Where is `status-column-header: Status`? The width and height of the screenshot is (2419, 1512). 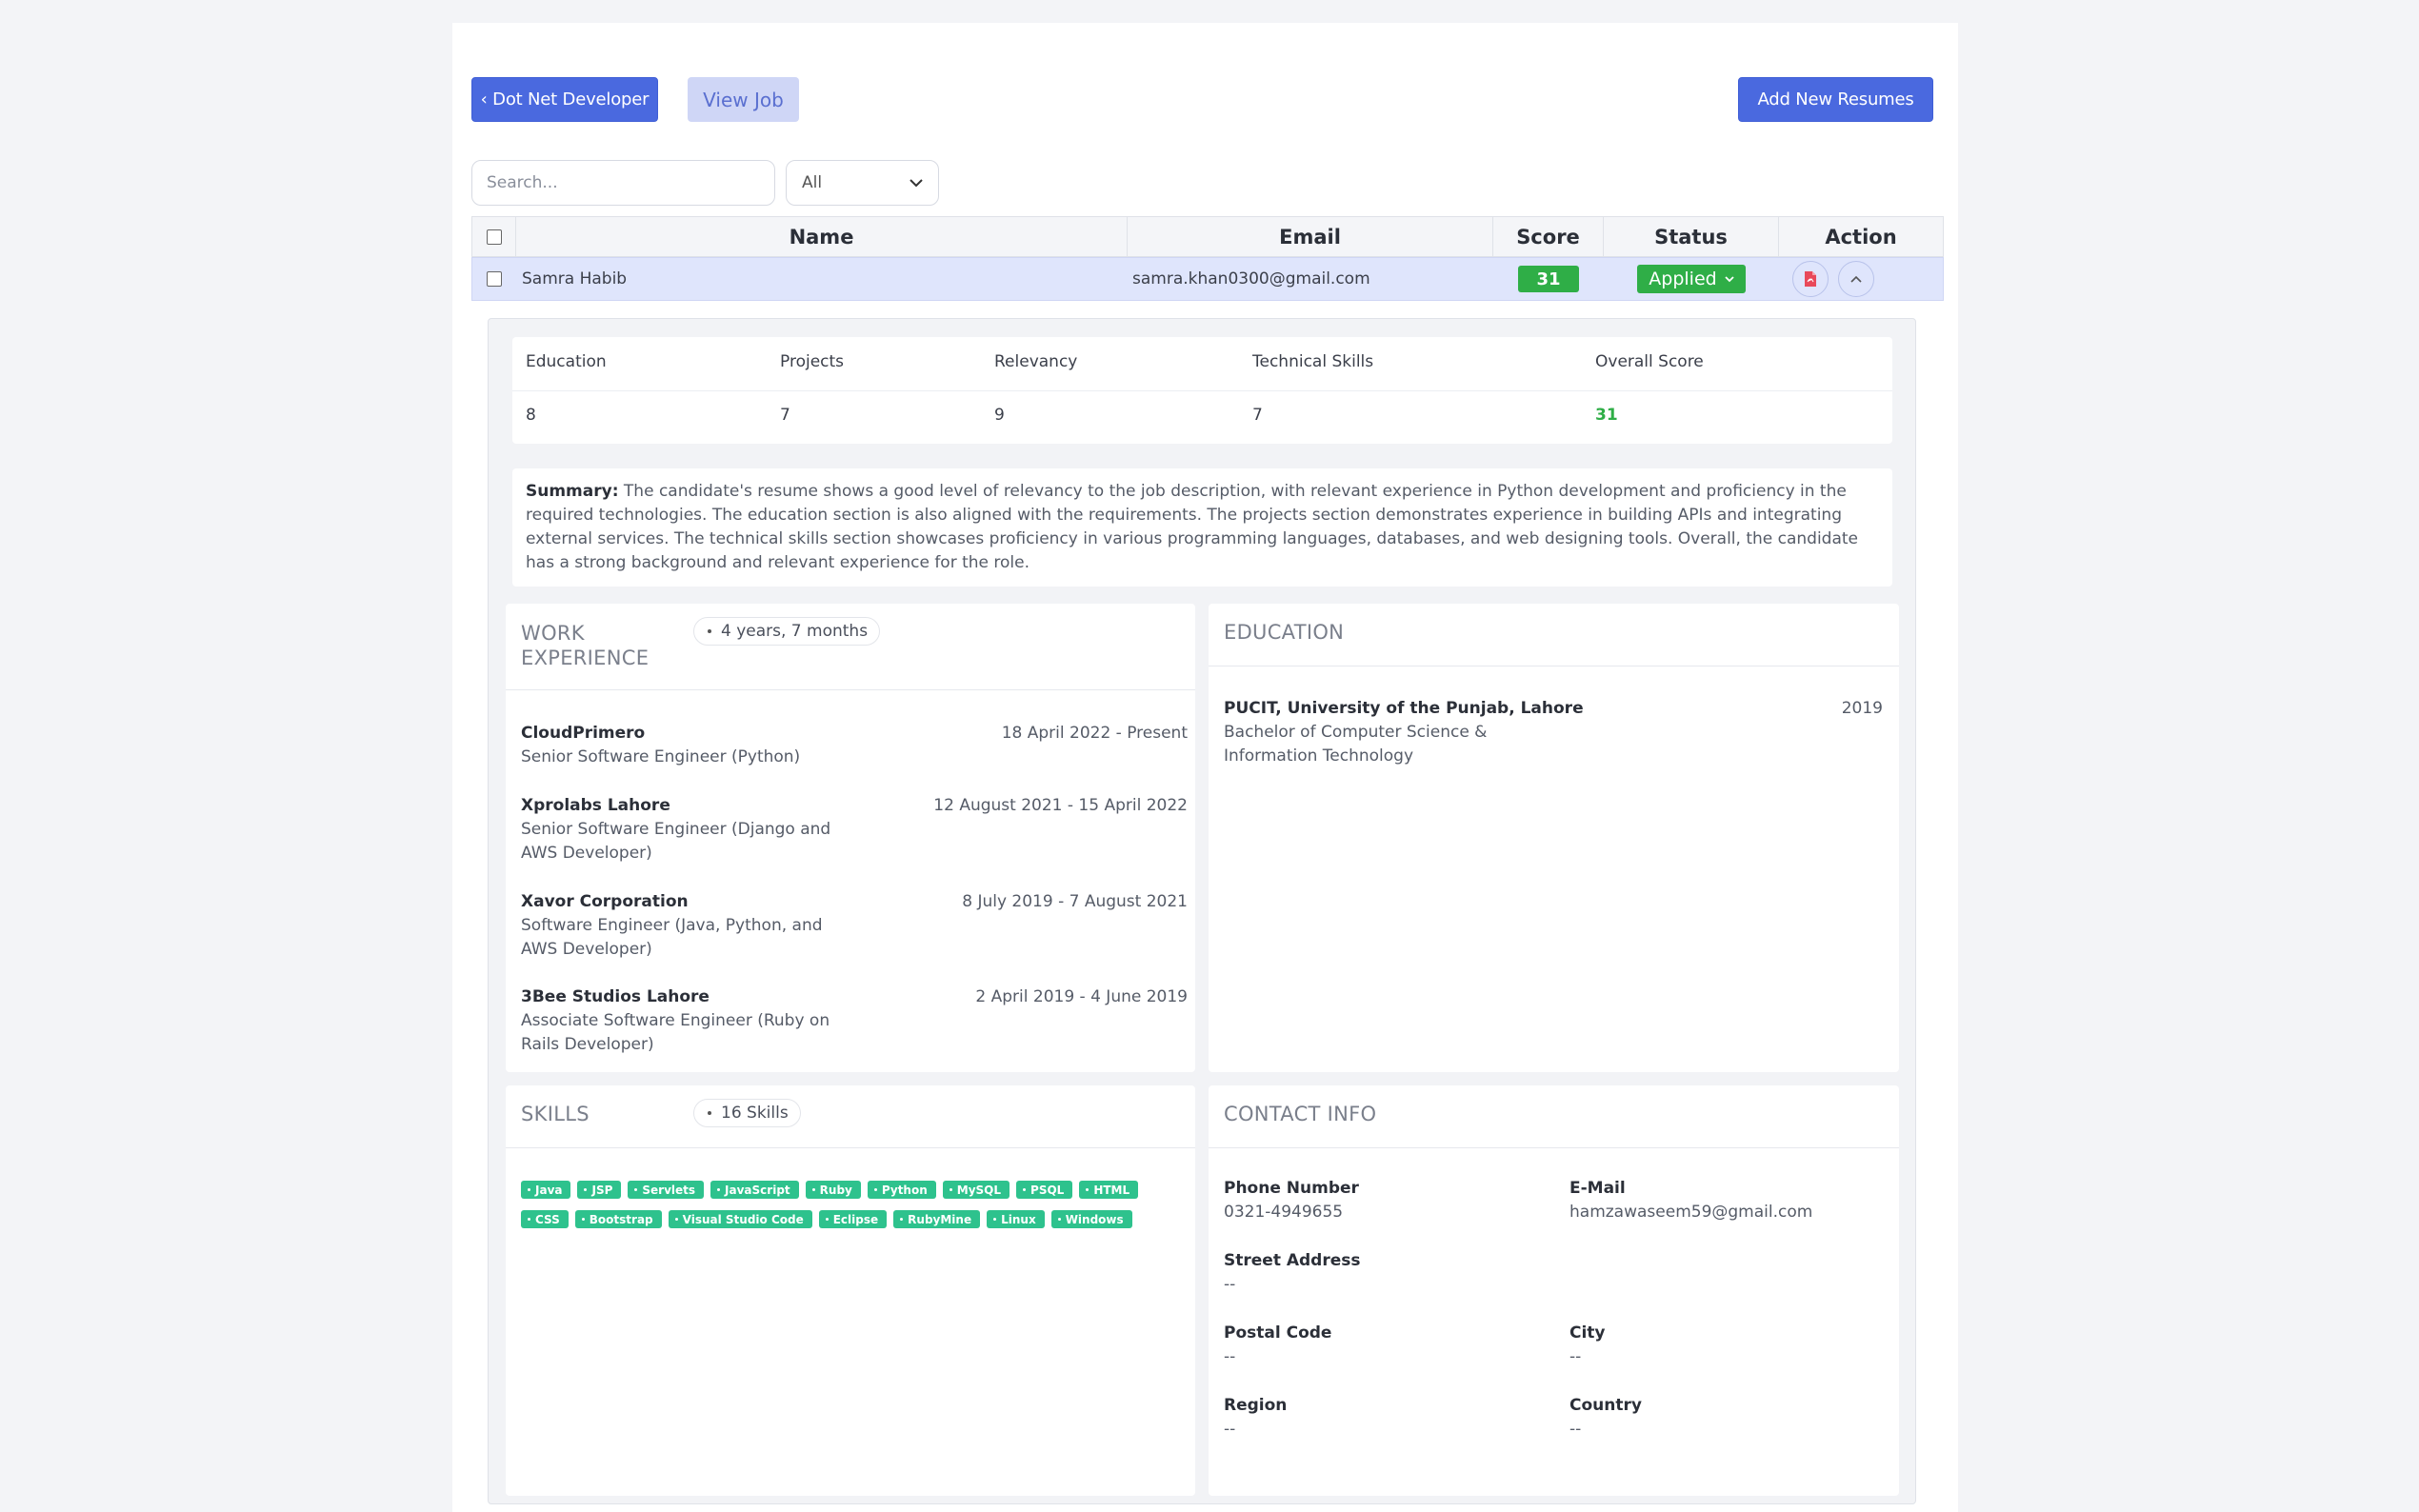
status-column-header: Status is located at coordinates (1691, 236).